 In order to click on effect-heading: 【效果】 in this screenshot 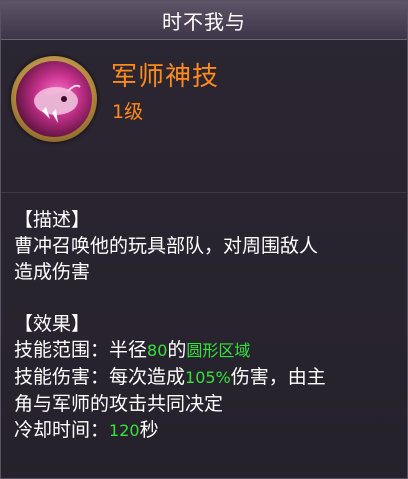, I will do `click(52, 324)`.